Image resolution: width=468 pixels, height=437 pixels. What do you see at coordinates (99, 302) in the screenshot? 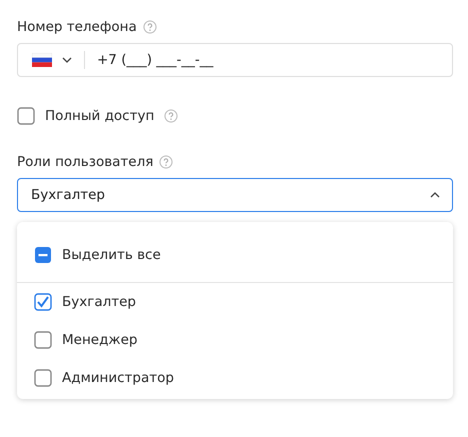
I see `checkbox-label: Бухгалтер` at bounding box center [99, 302].